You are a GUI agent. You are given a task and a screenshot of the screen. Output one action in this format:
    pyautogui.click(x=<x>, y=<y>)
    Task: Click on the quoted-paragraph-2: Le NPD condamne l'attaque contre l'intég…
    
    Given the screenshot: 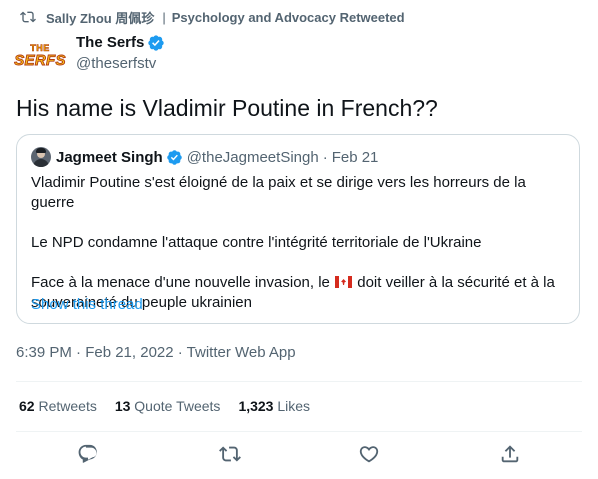 What is the action you would take?
    pyautogui.click(x=256, y=242)
    